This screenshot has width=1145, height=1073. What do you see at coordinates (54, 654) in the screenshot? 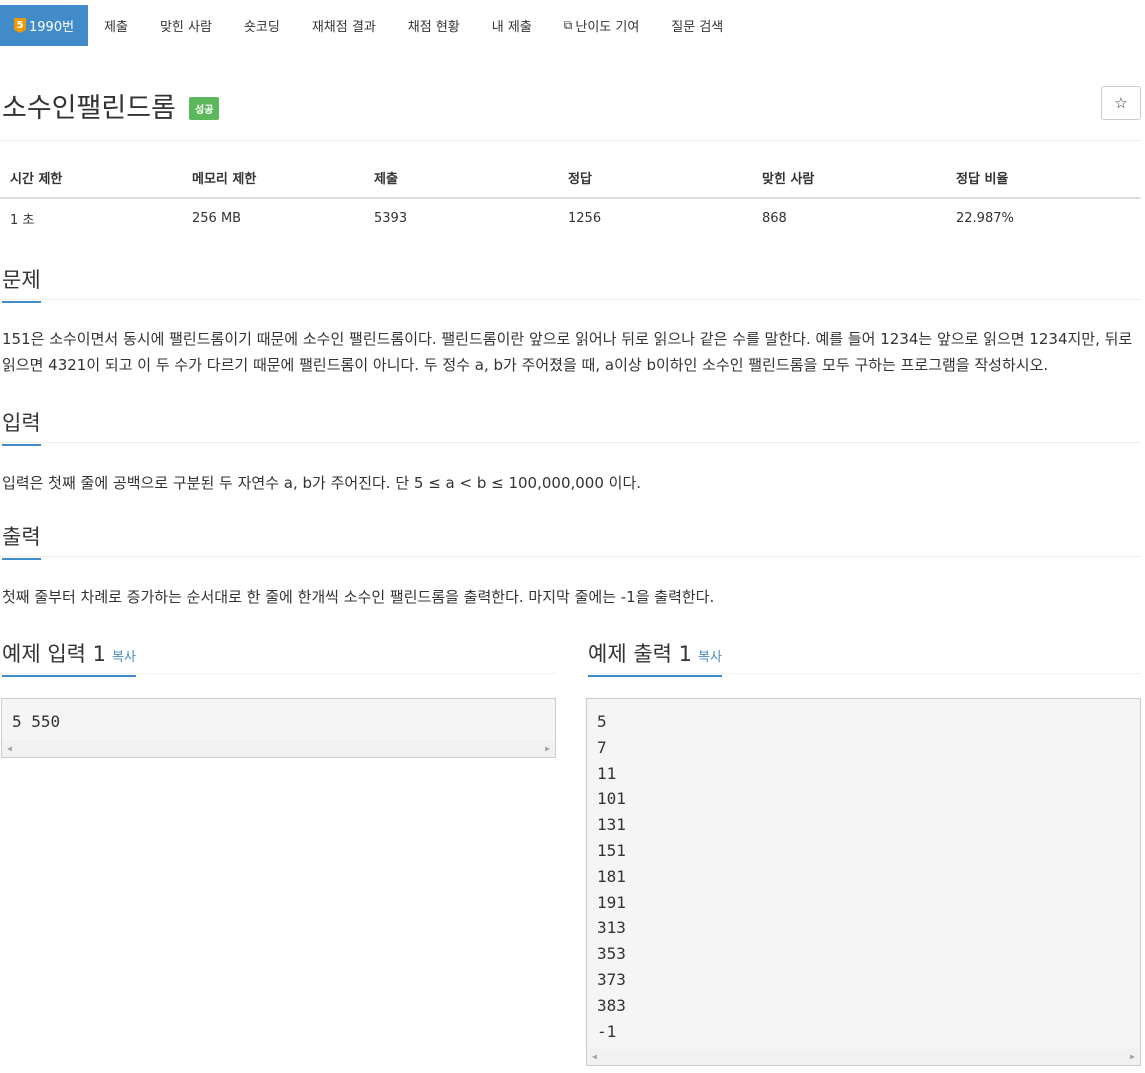
I see `sample-input-title-text: 예제 입력 1` at bounding box center [54, 654].